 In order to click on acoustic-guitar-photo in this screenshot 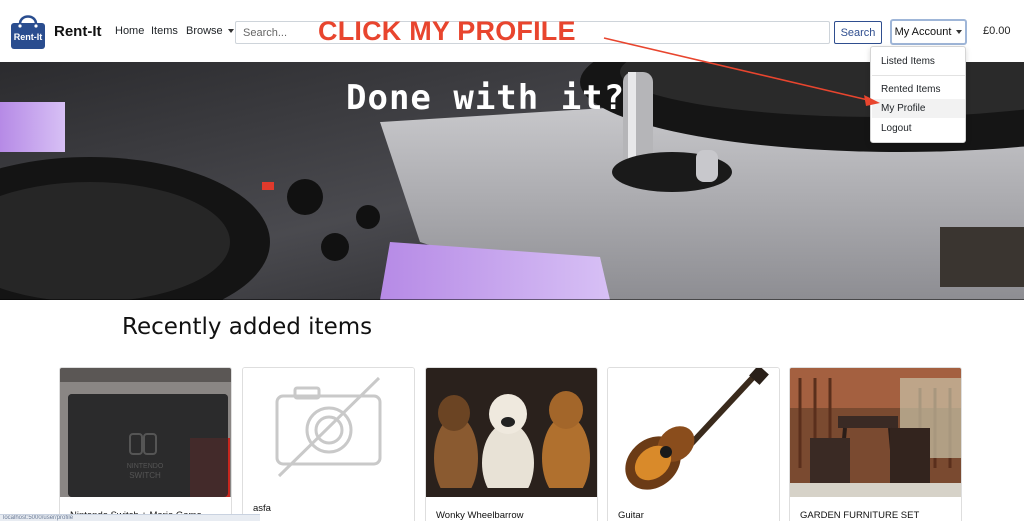, I will do `click(693, 432)`.